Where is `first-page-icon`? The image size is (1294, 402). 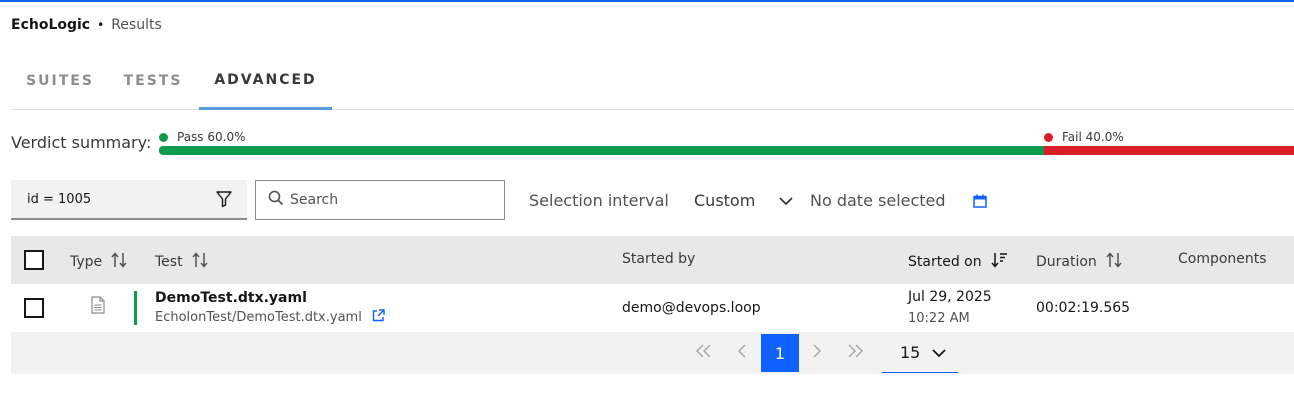
first-page-icon is located at coordinates (704, 352).